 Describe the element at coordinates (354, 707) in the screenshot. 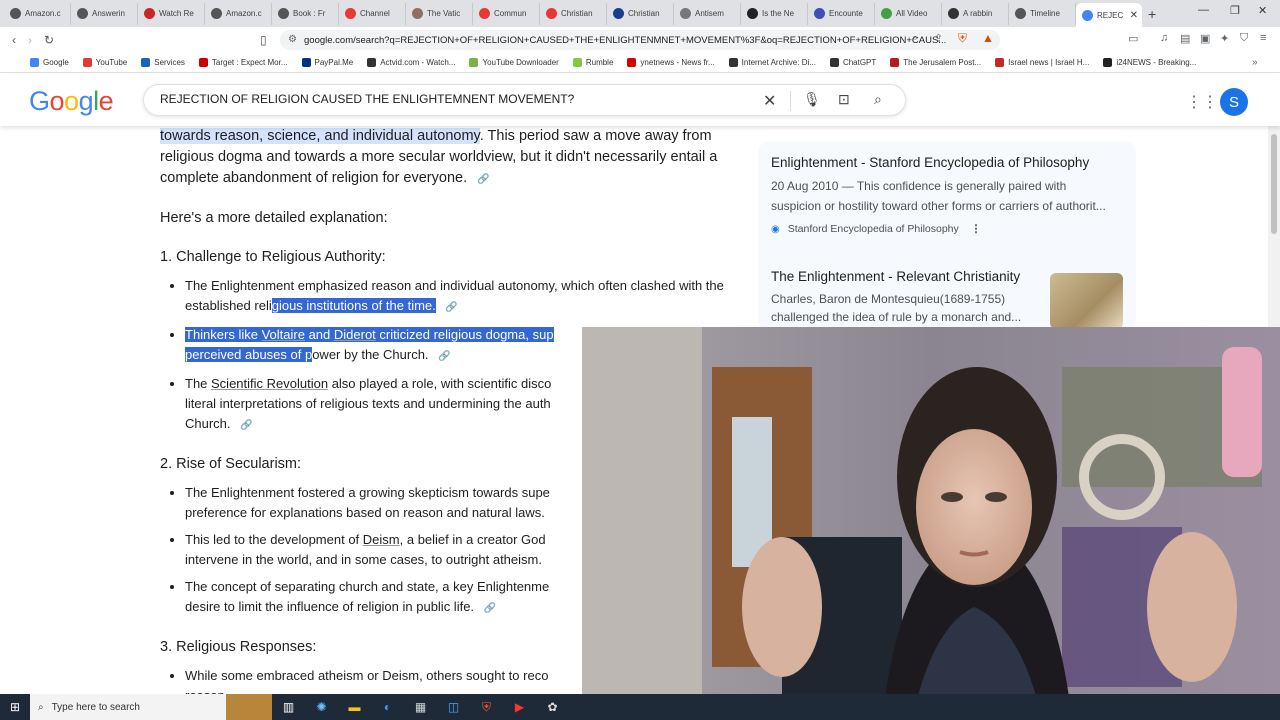

I see `file-explorer-icon: ▬` at that location.